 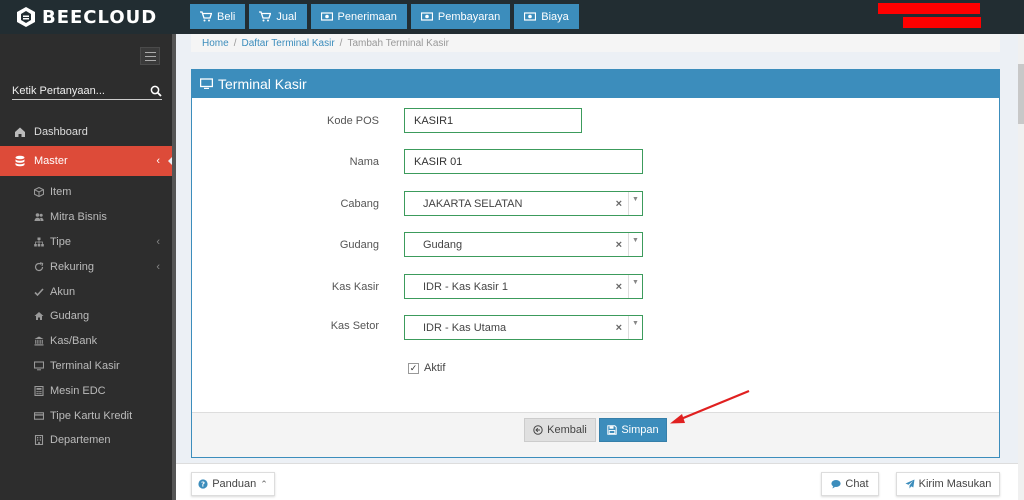 I want to click on arrow-circle-left-icon, so click(x=538, y=430).